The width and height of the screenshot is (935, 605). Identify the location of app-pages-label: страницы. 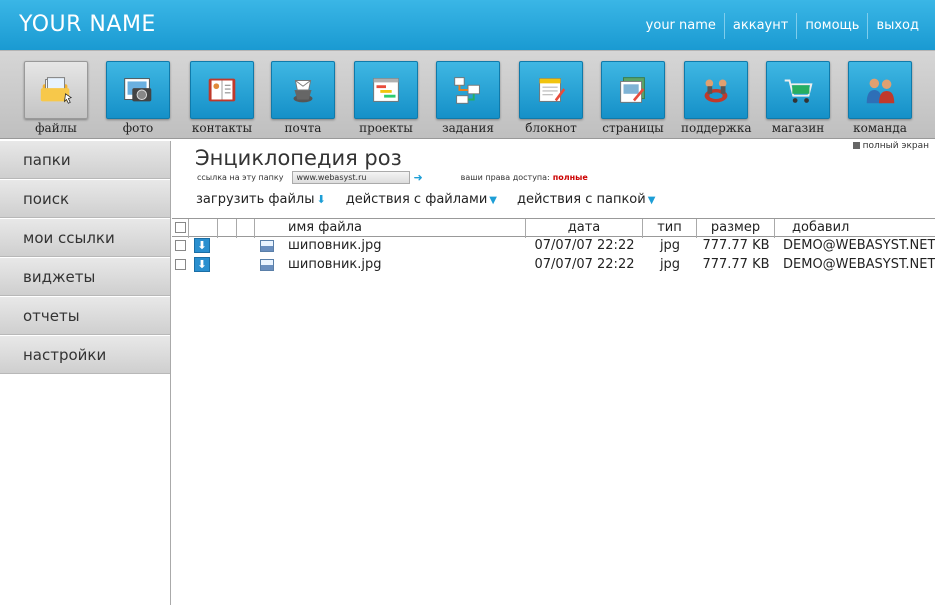
(633, 128).